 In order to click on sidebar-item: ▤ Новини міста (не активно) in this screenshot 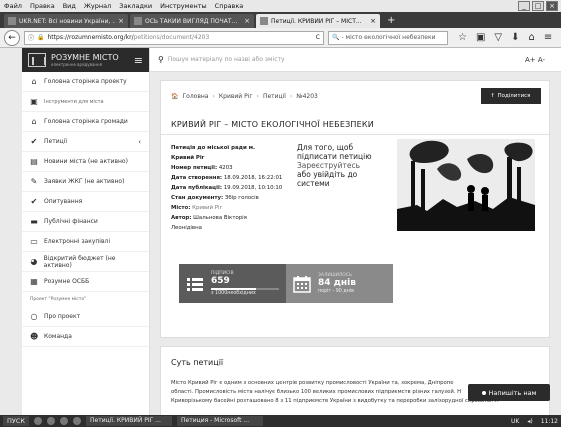, I will do `click(85, 162)`.